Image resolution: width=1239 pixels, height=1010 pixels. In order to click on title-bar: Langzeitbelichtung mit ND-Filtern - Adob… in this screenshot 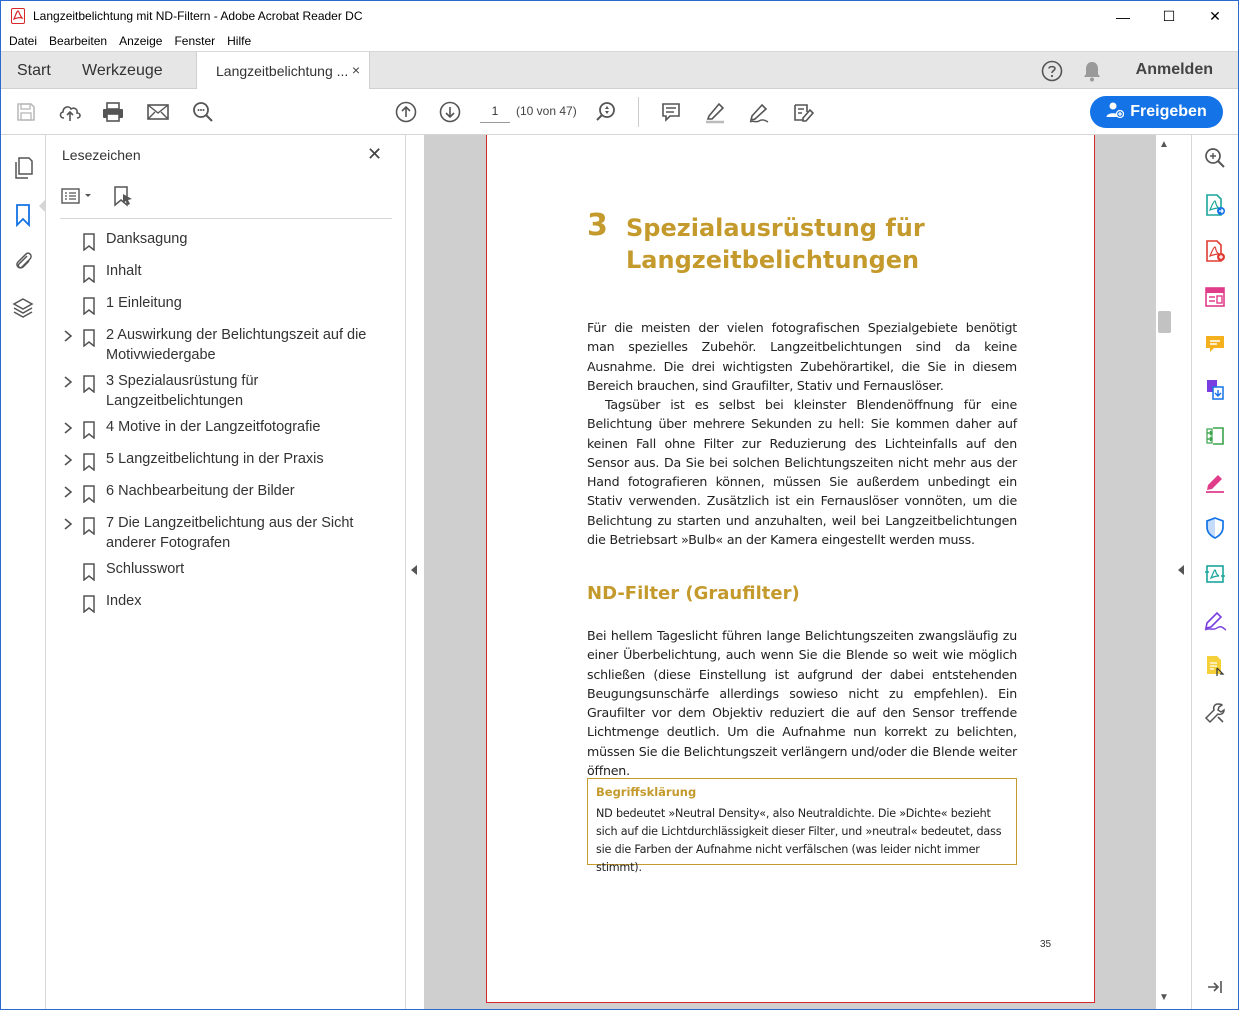, I will do `click(619, 15)`.